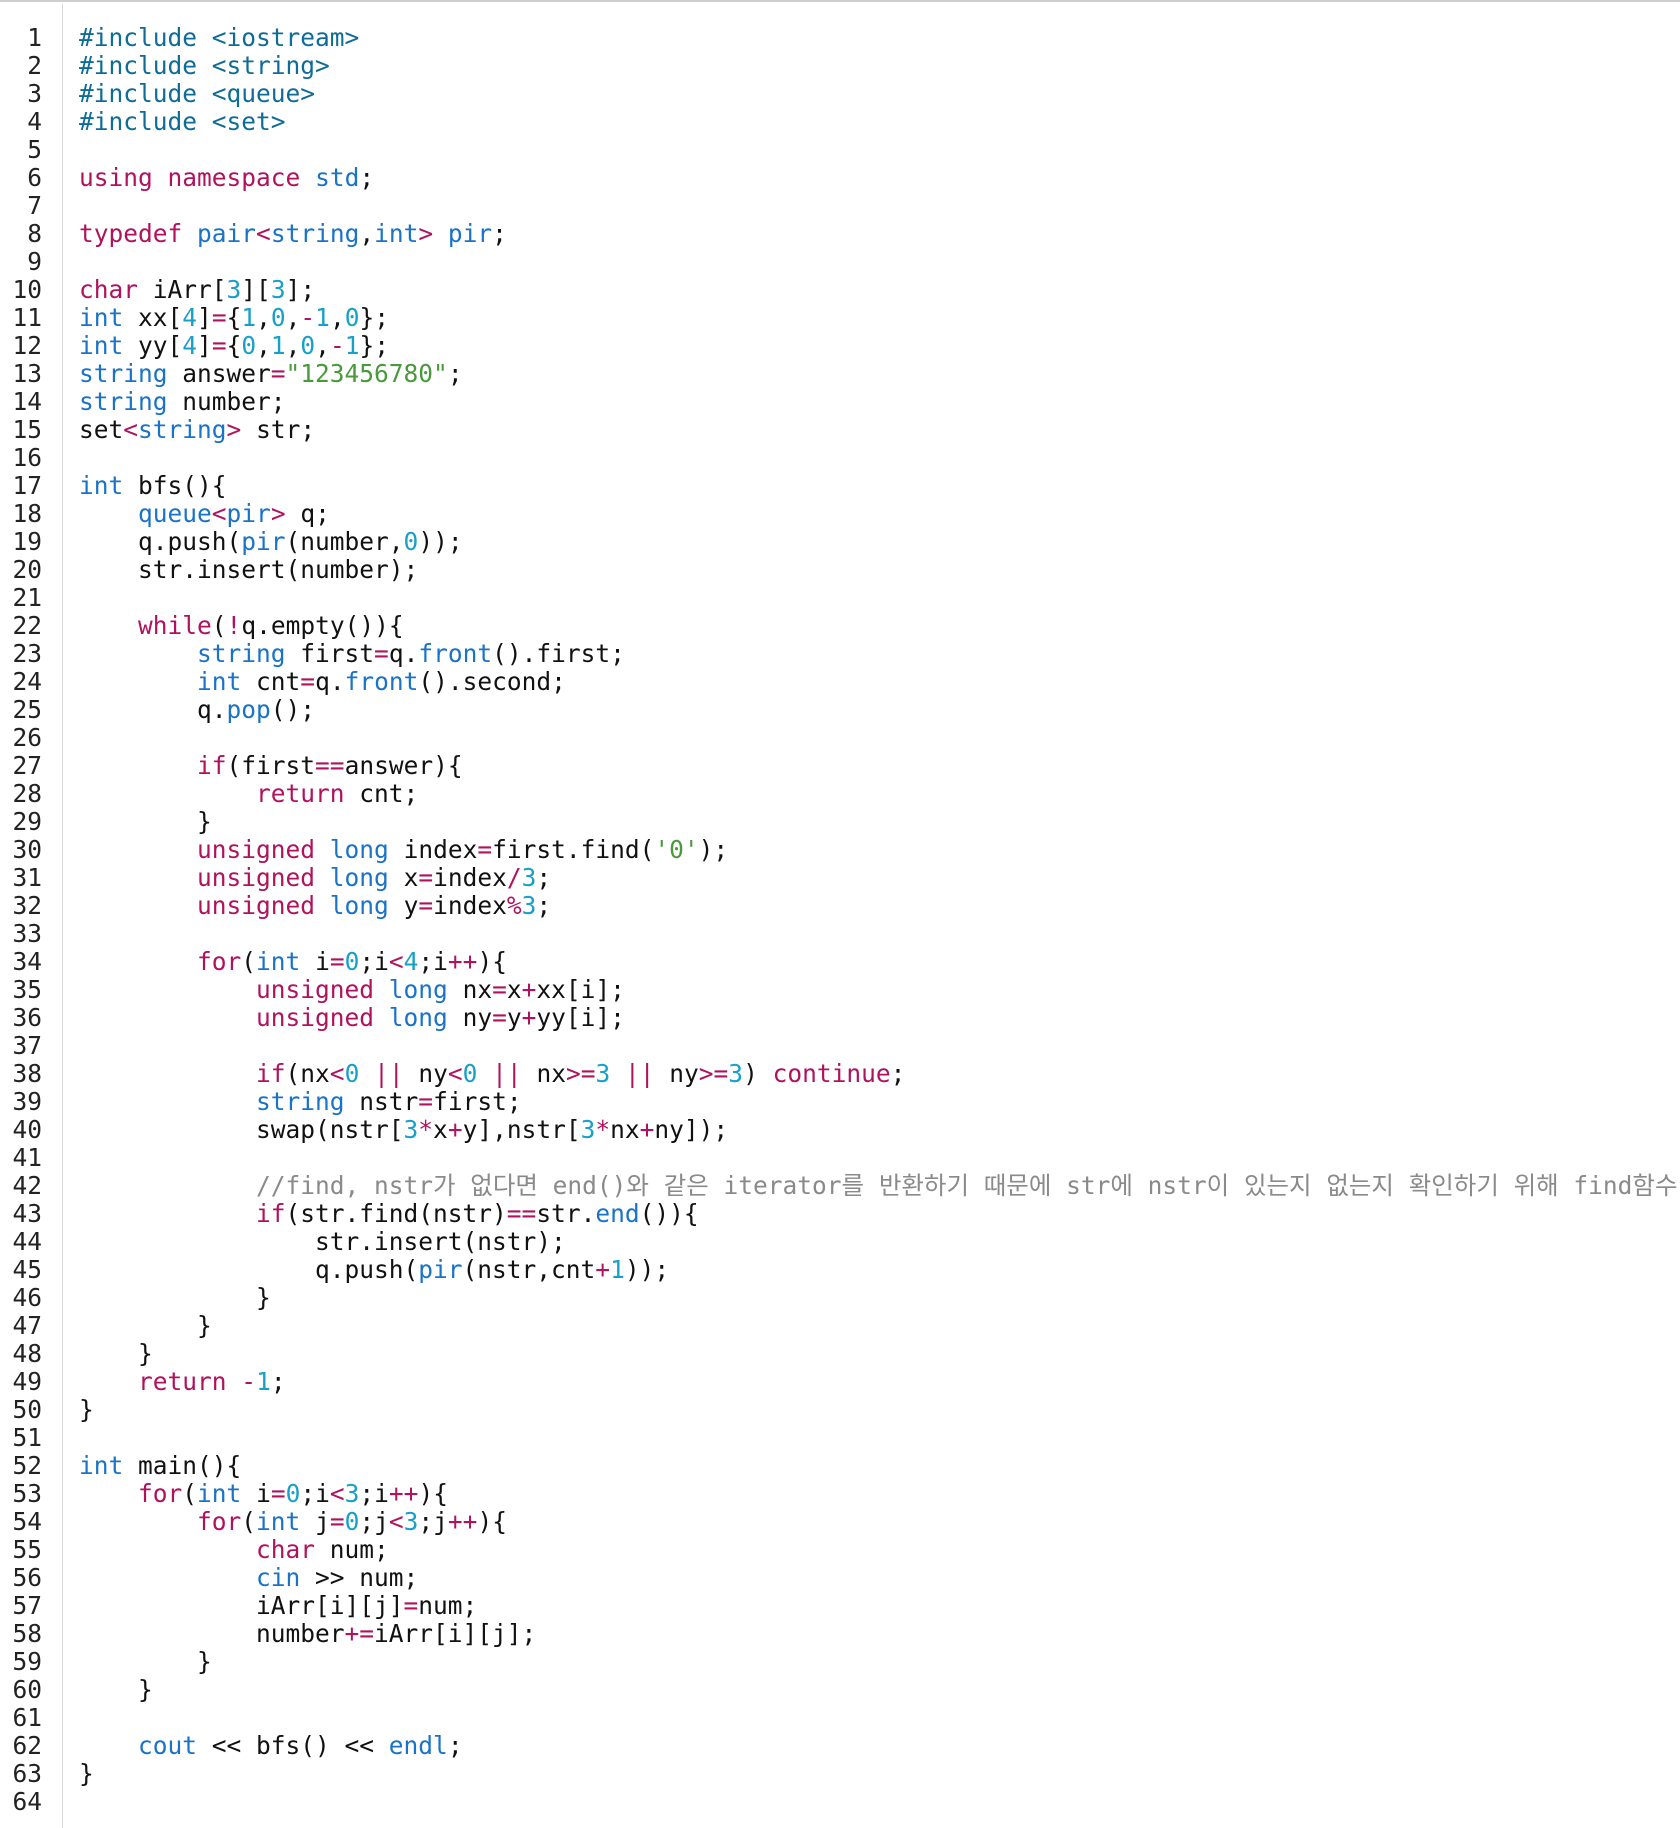 The height and width of the screenshot is (1828, 1680). I want to click on line-number: 10, so click(27, 289).